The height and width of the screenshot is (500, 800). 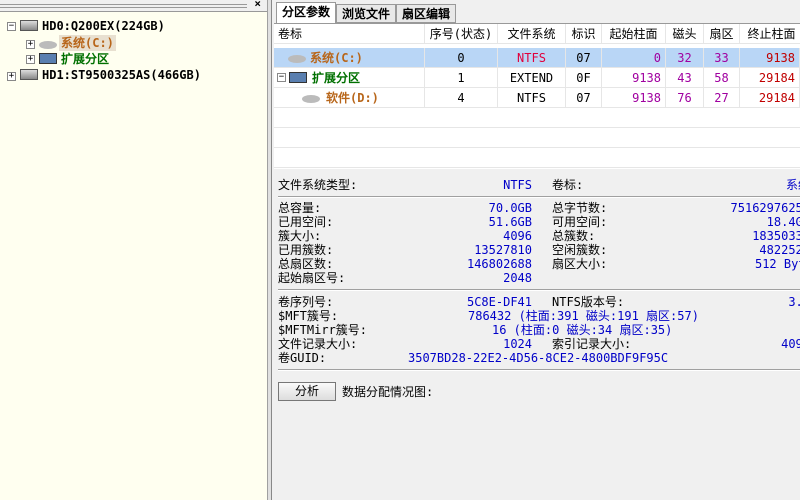 I want to click on tree-item-disk1: HD1:ST9500325AS(466GB), so click(x=121, y=75).